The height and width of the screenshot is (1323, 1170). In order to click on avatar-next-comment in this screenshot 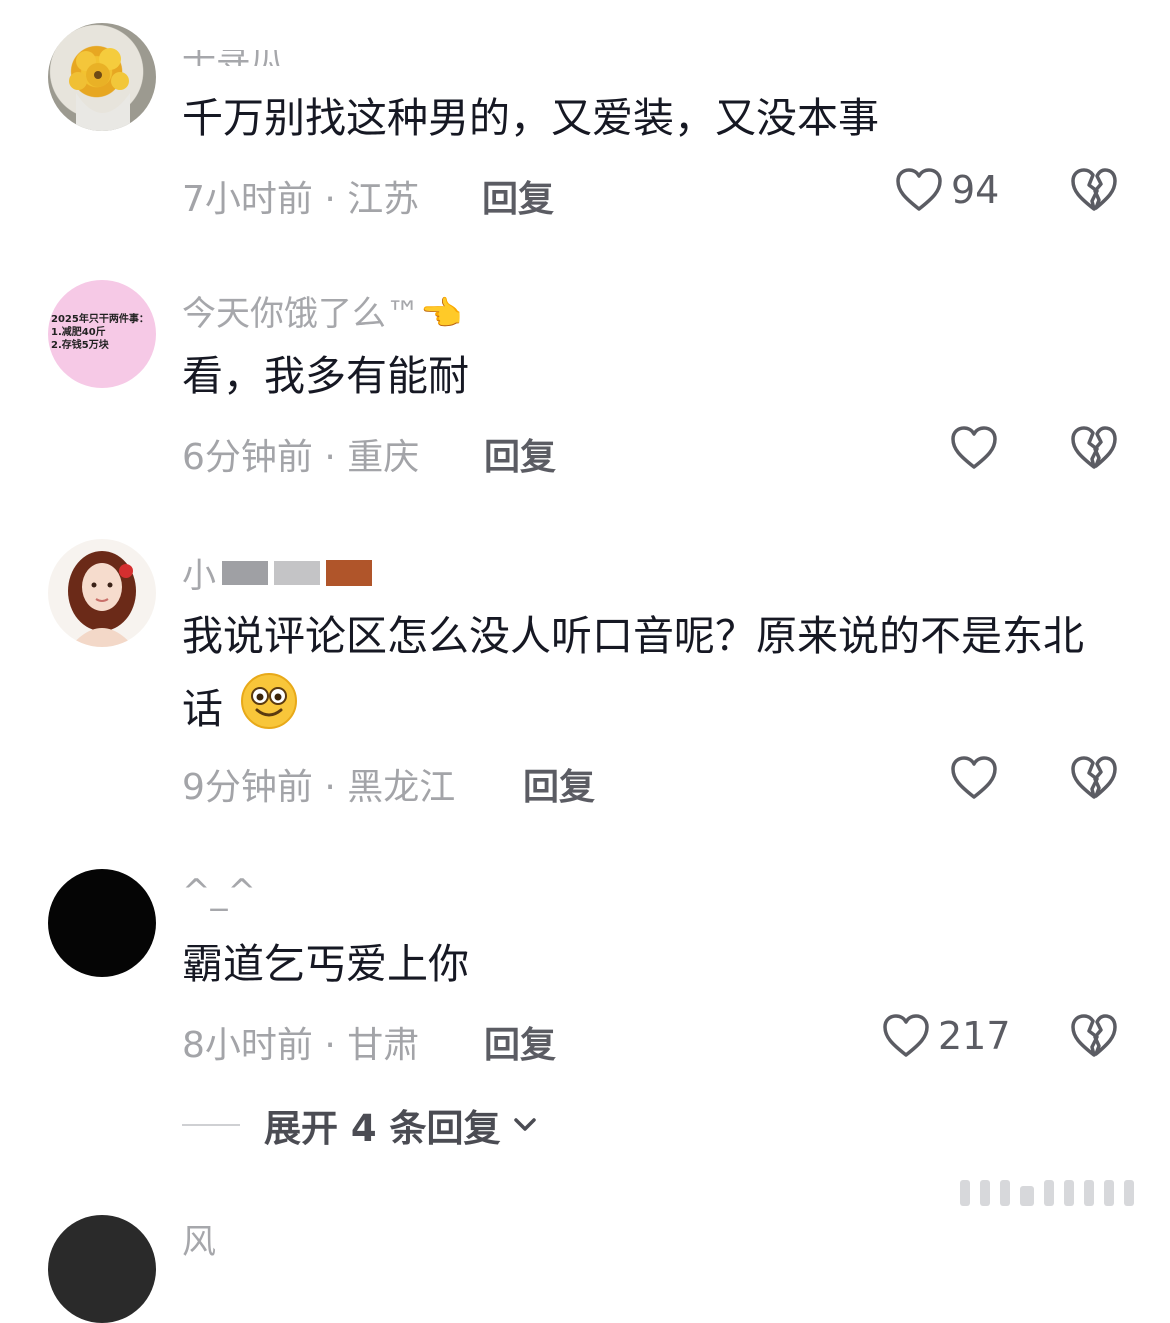, I will do `click(102, 1269)`.